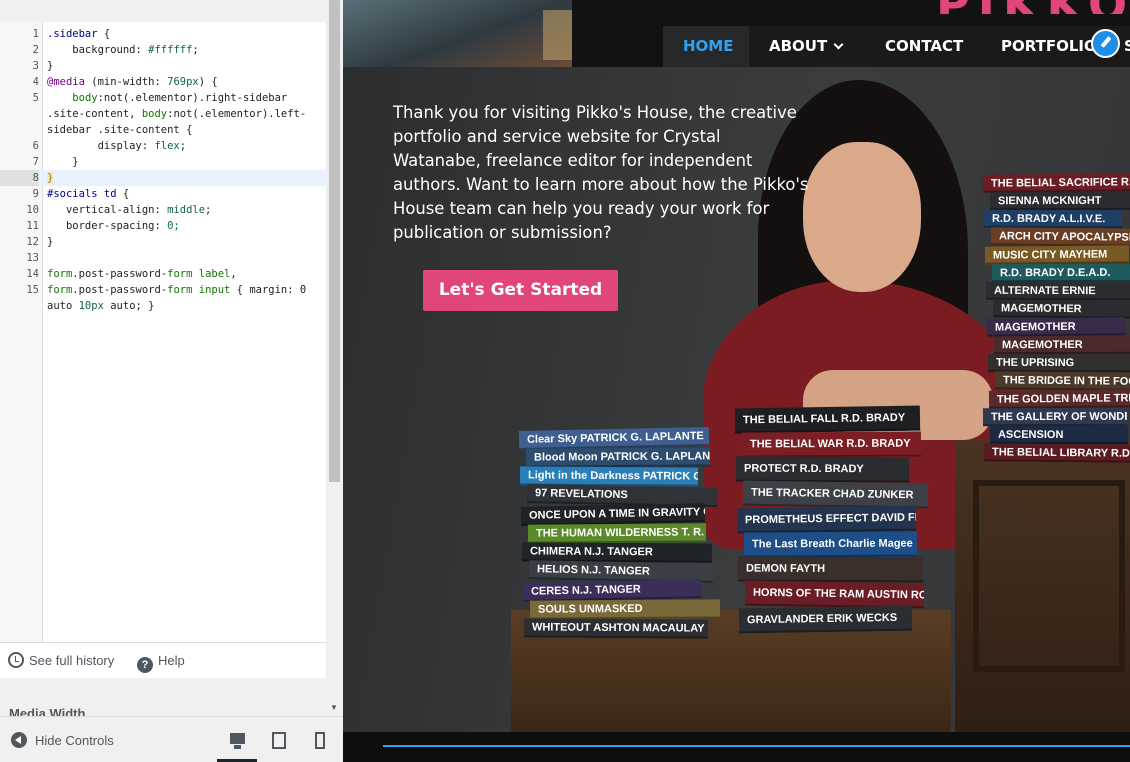  Describe the element at coordinates (19, 178) in the screenshot. I see `line-number: 8` at that location.